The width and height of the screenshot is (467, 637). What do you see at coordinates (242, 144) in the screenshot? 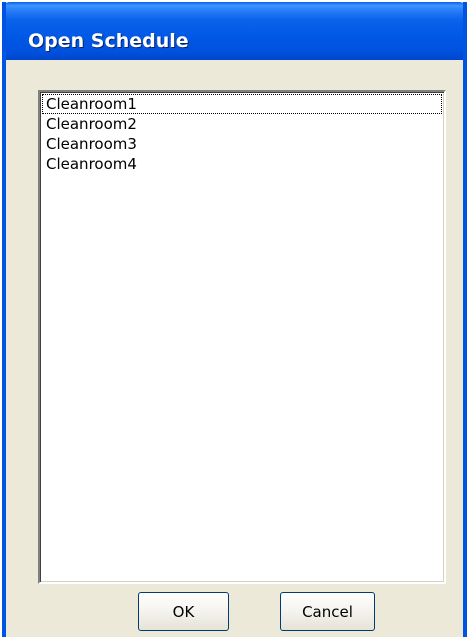
I see `list-item-cleanroom3: Cleanroom3` at bounding box center [242, 144].